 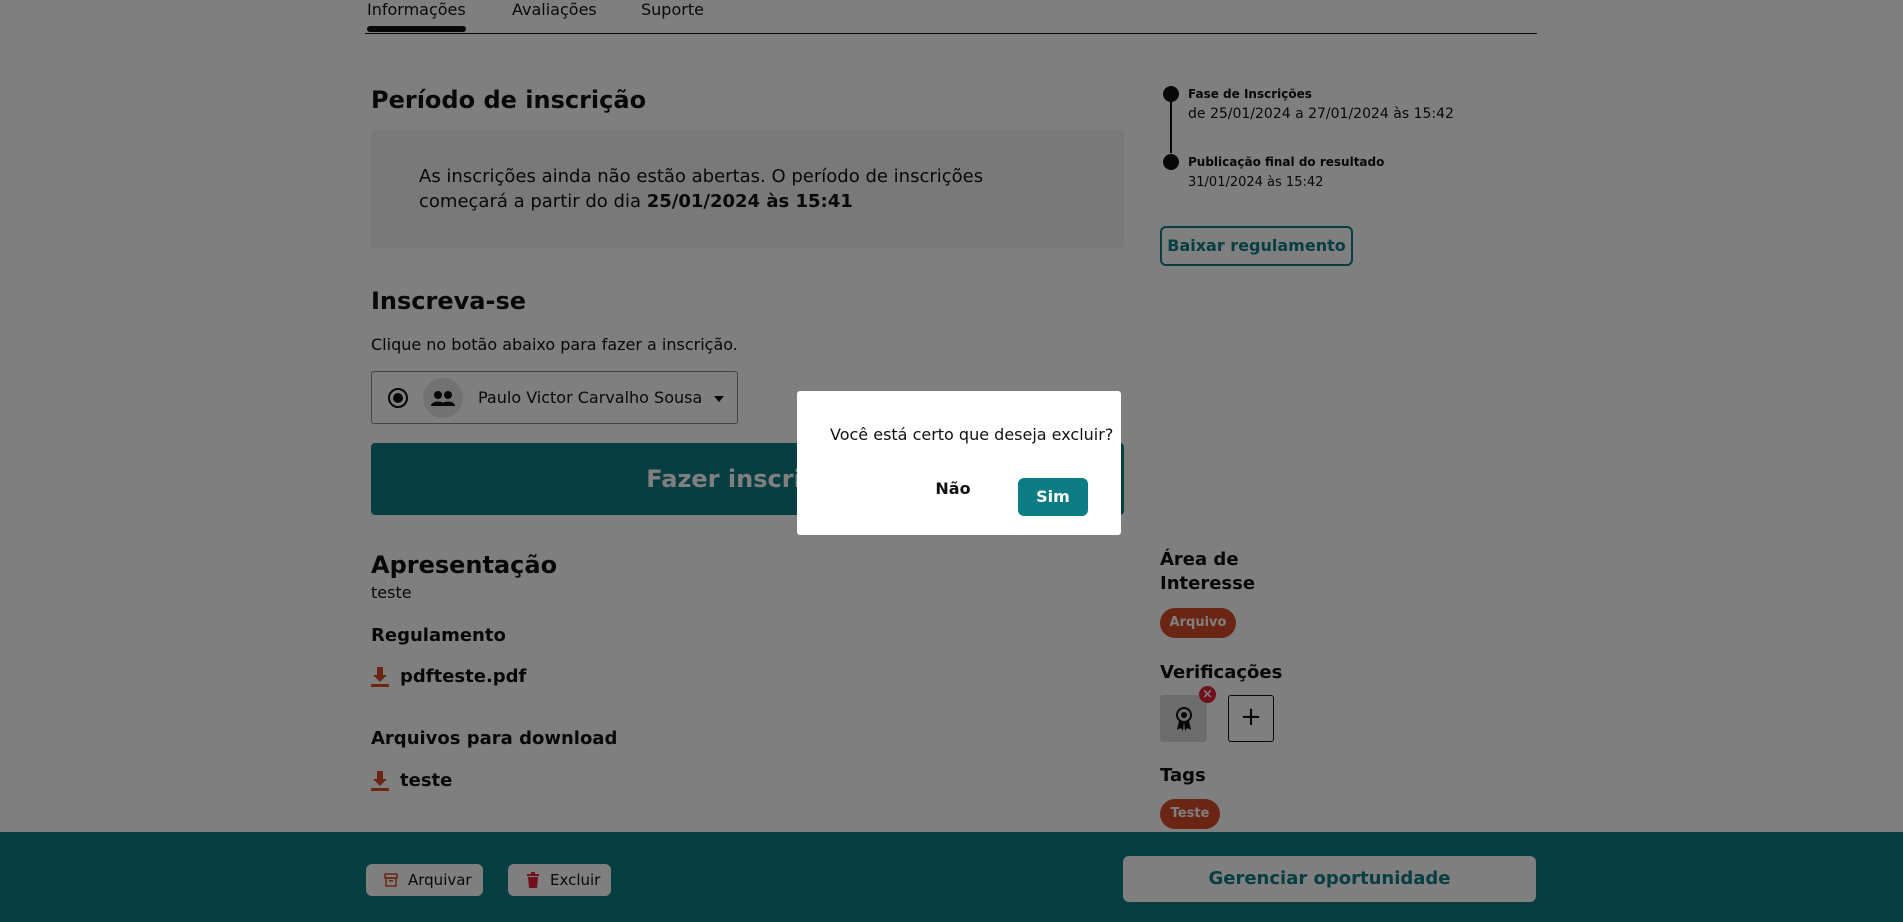 What do you see at coordinates (953, 490) in the screenshot?
I see `confirm-no-button: Não` at bounding box center [953, 490].